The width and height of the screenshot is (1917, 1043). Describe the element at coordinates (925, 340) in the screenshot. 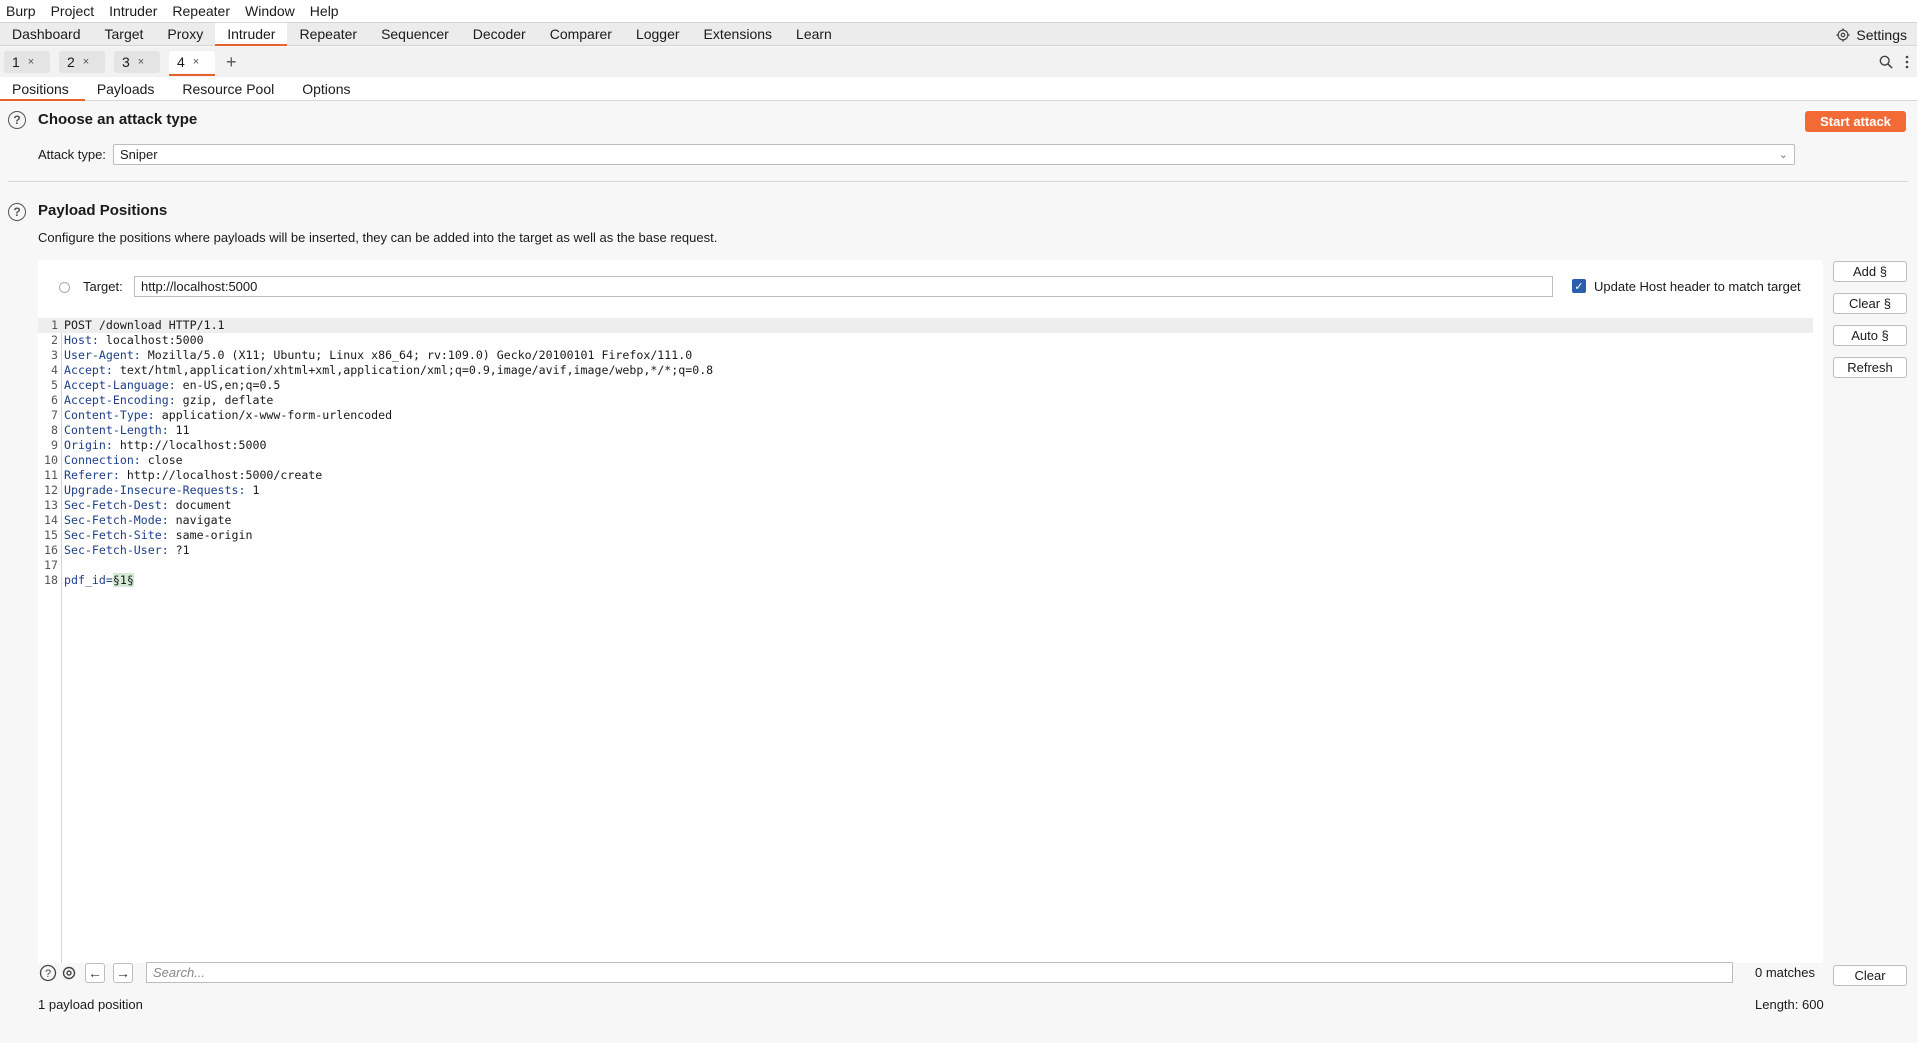

I see `request-line: 2 Host: localhost:5000` at that location.